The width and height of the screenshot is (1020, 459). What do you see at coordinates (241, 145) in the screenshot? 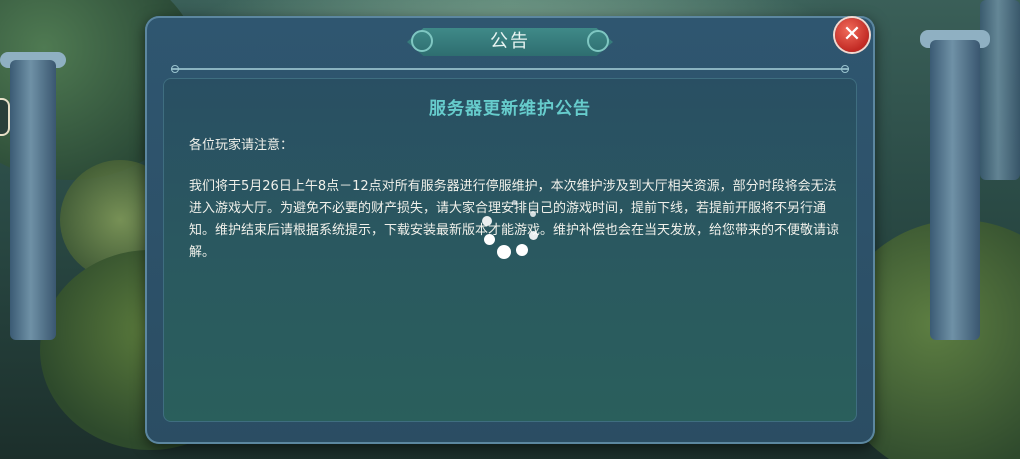
I see `notice-greeting: 各位玩家请注意：` at bounding box center [241, 145].